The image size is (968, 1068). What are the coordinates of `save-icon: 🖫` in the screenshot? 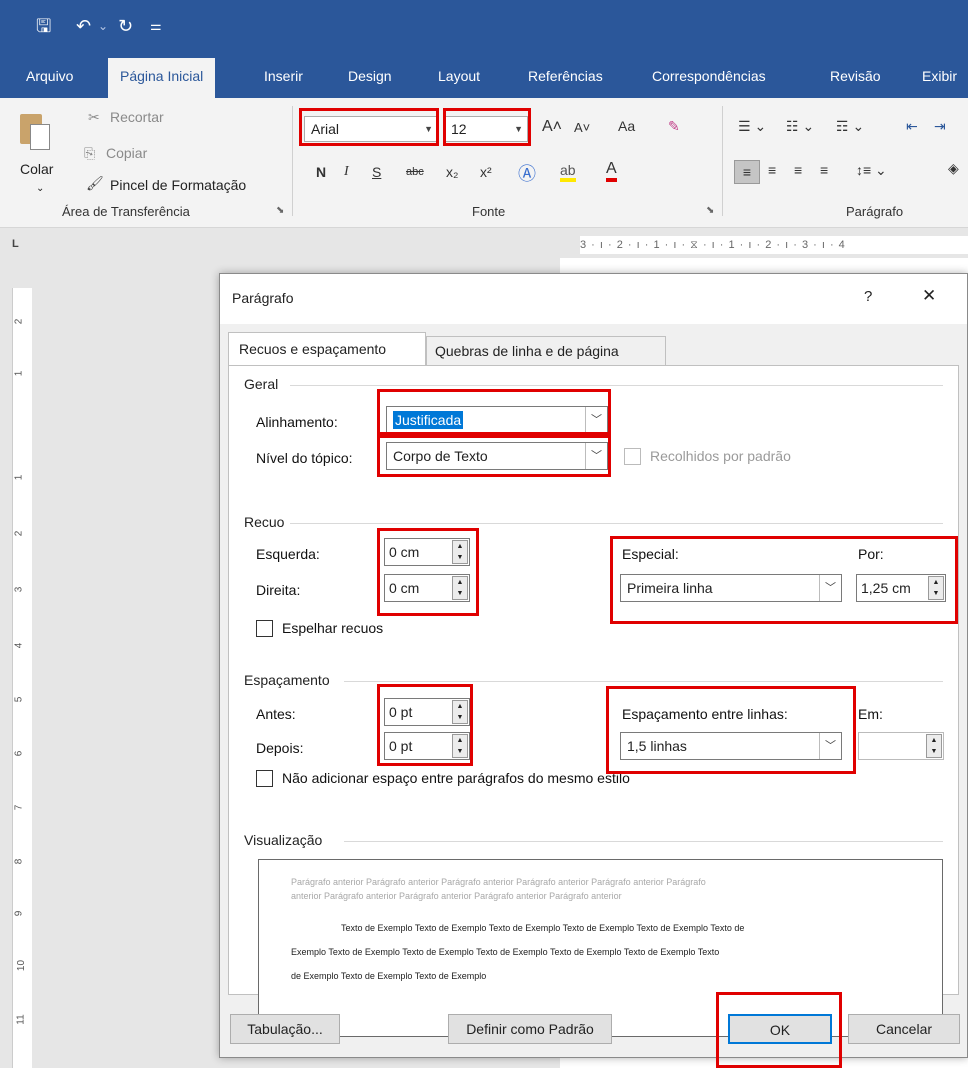 It's located at (43, 26).